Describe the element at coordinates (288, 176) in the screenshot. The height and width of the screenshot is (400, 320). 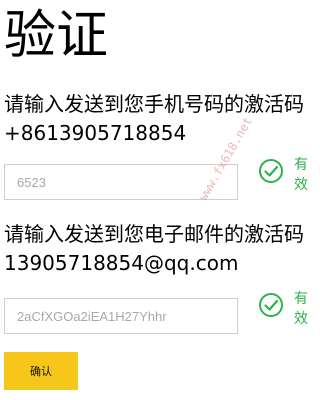
I see `phone-code-status: 有效` at that location.